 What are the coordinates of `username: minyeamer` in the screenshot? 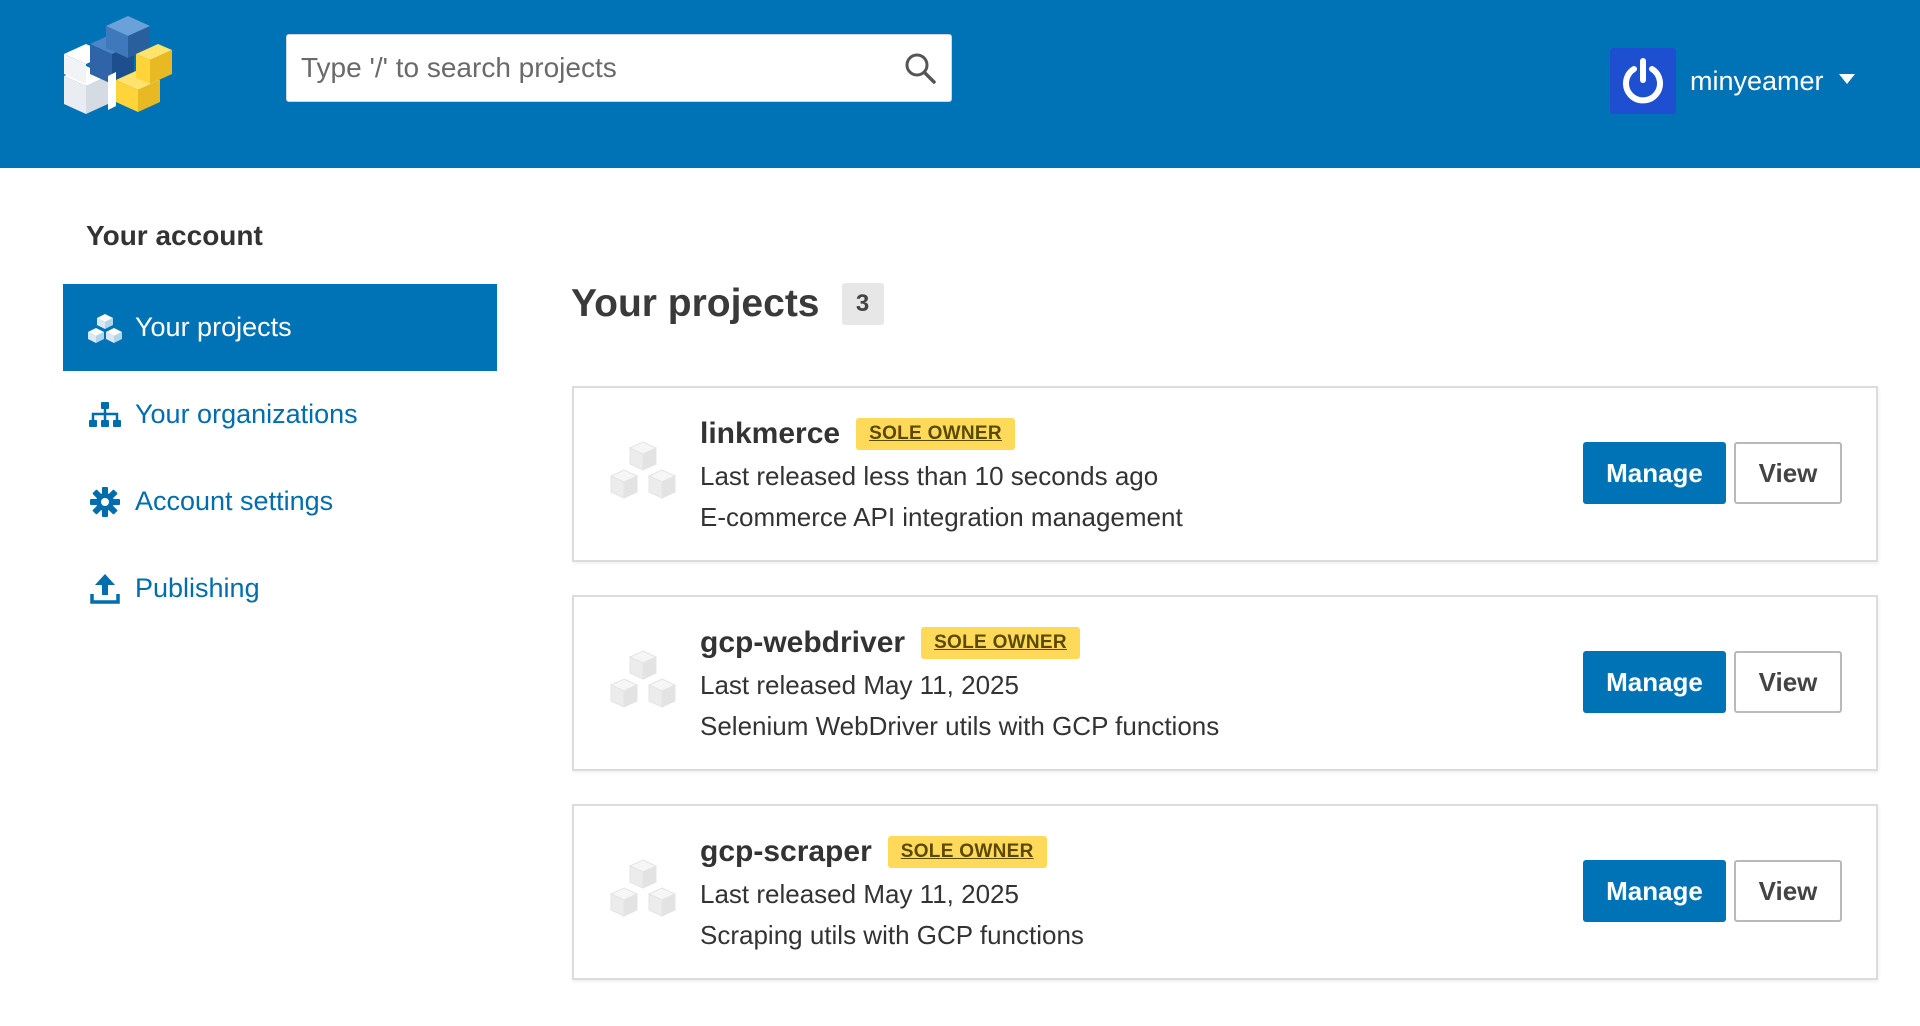 It's located at (1757, 81).